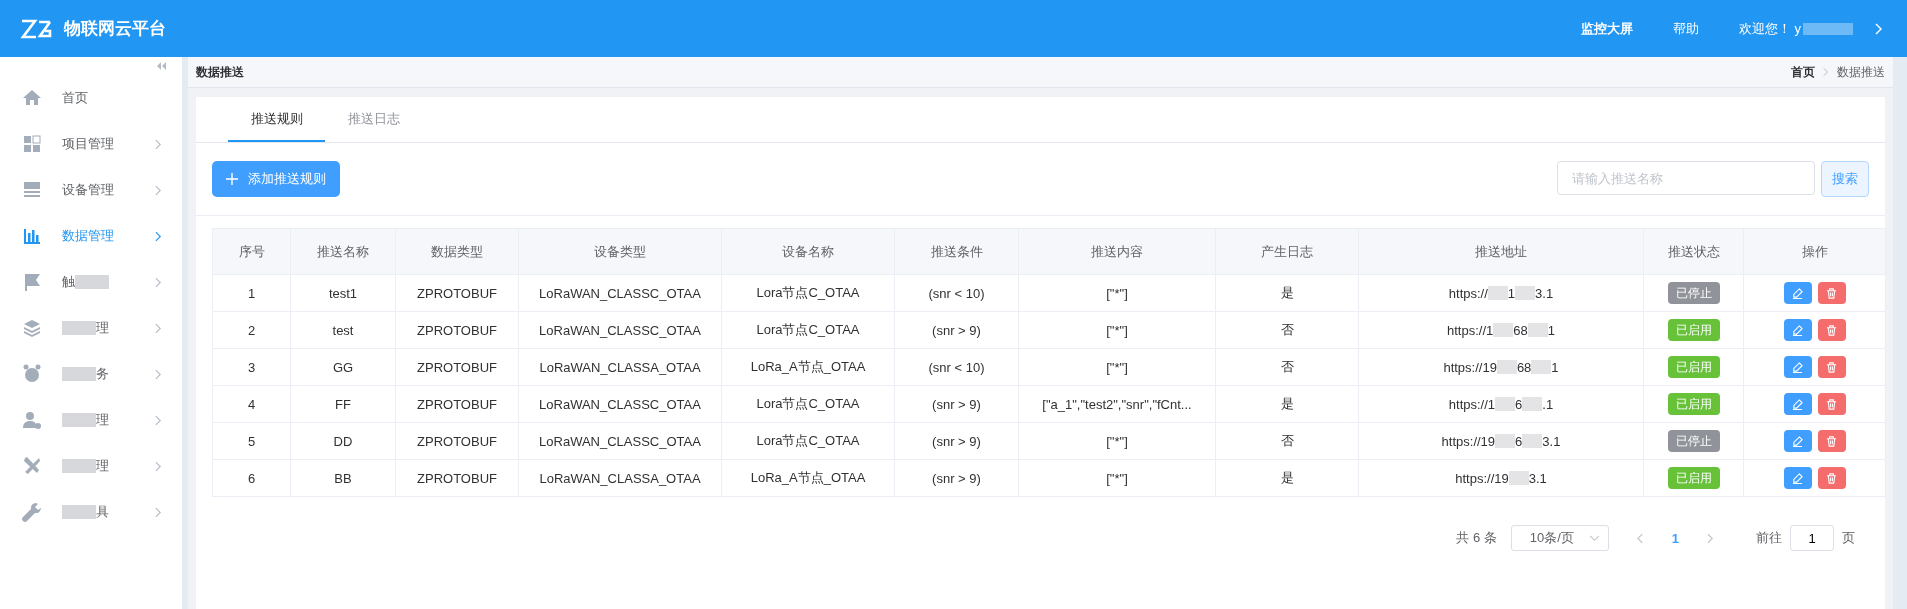 The width and height of the screenshot is (1907, 609). What do you see at coordinates (1287, 251) in the screenshot?
I see `column-header: 产生日志` at bounding box center [1287, 251].